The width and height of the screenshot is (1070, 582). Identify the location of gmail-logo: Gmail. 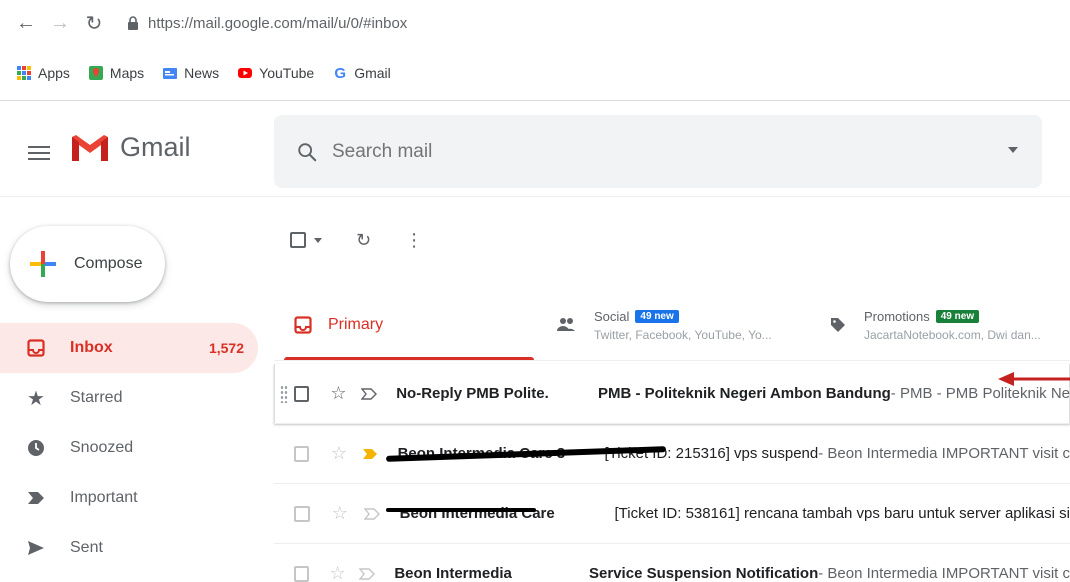
(130, 147).